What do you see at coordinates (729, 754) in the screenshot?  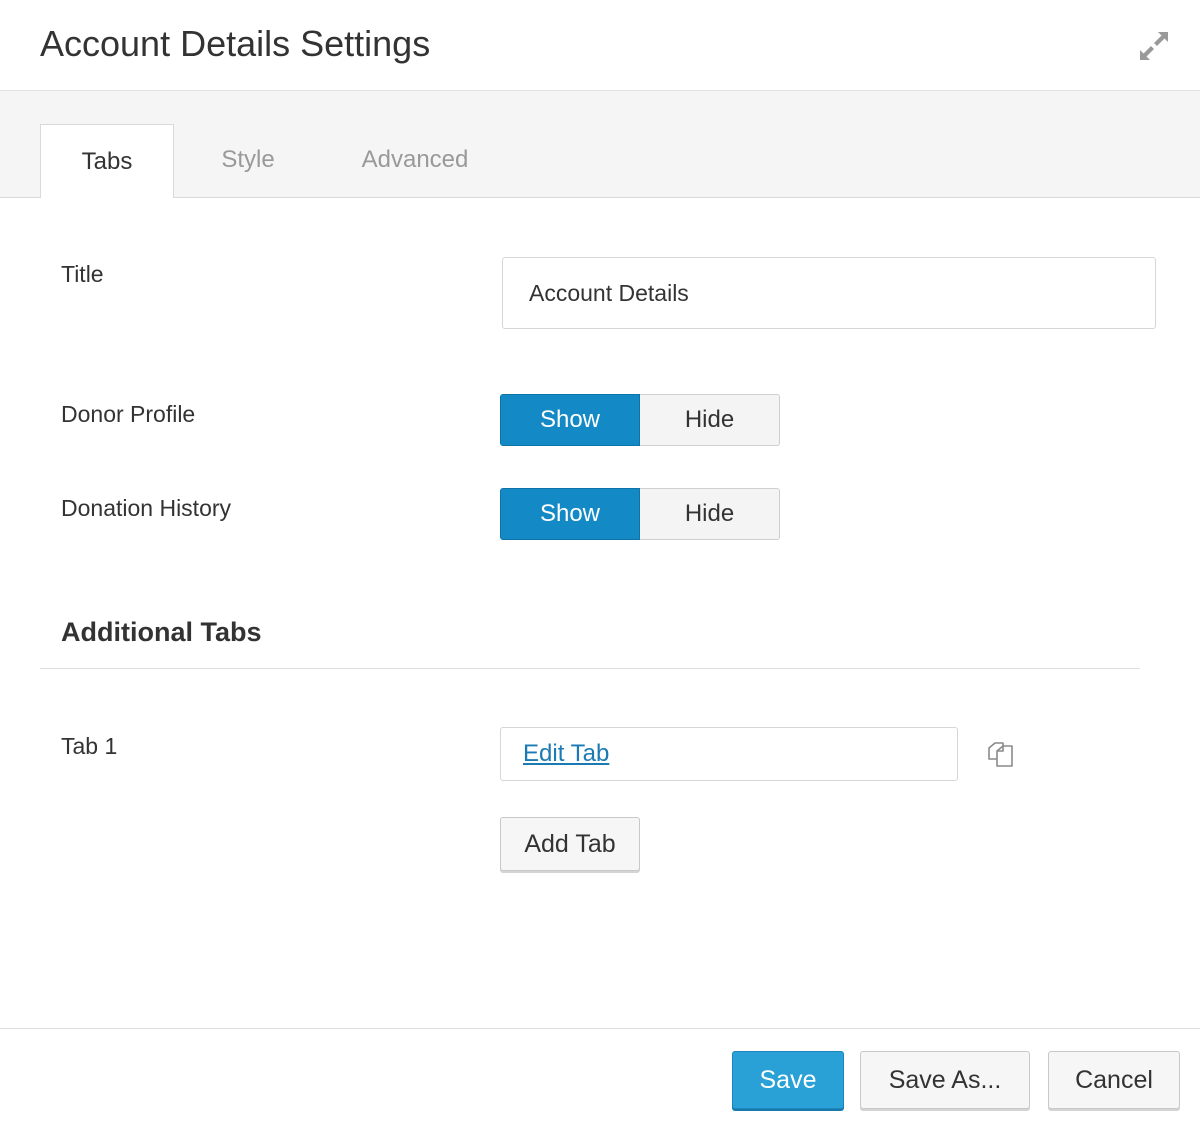 I see `edit-tab-field: Edit Tab` at bounding box center [729, 754].